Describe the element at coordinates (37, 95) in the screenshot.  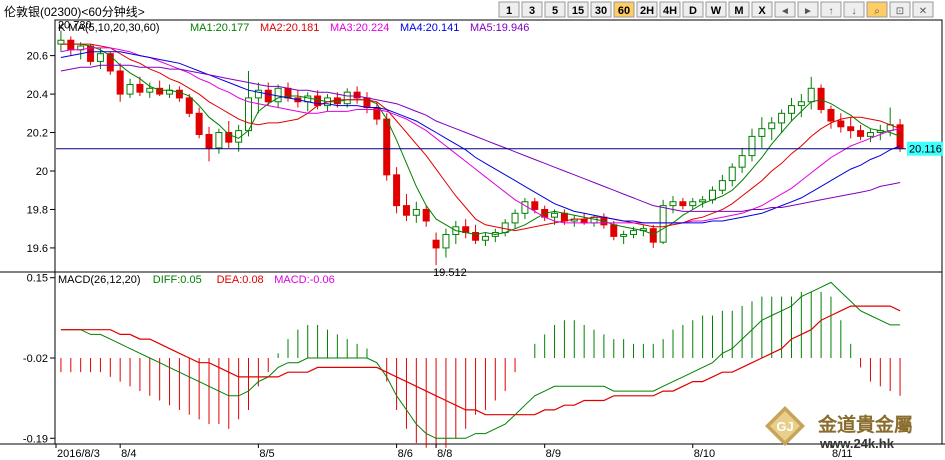
I see `price-tick-label: 20.4` at that location.